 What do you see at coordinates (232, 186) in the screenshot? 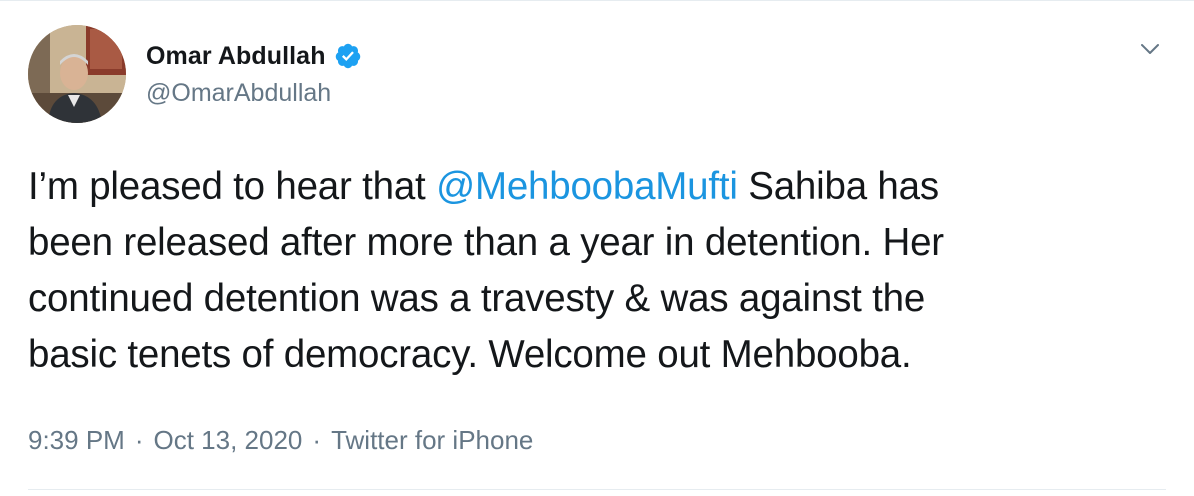
I see `tweet-text-segment: I’m pleased to hear that` at bounding box center [232, 186].